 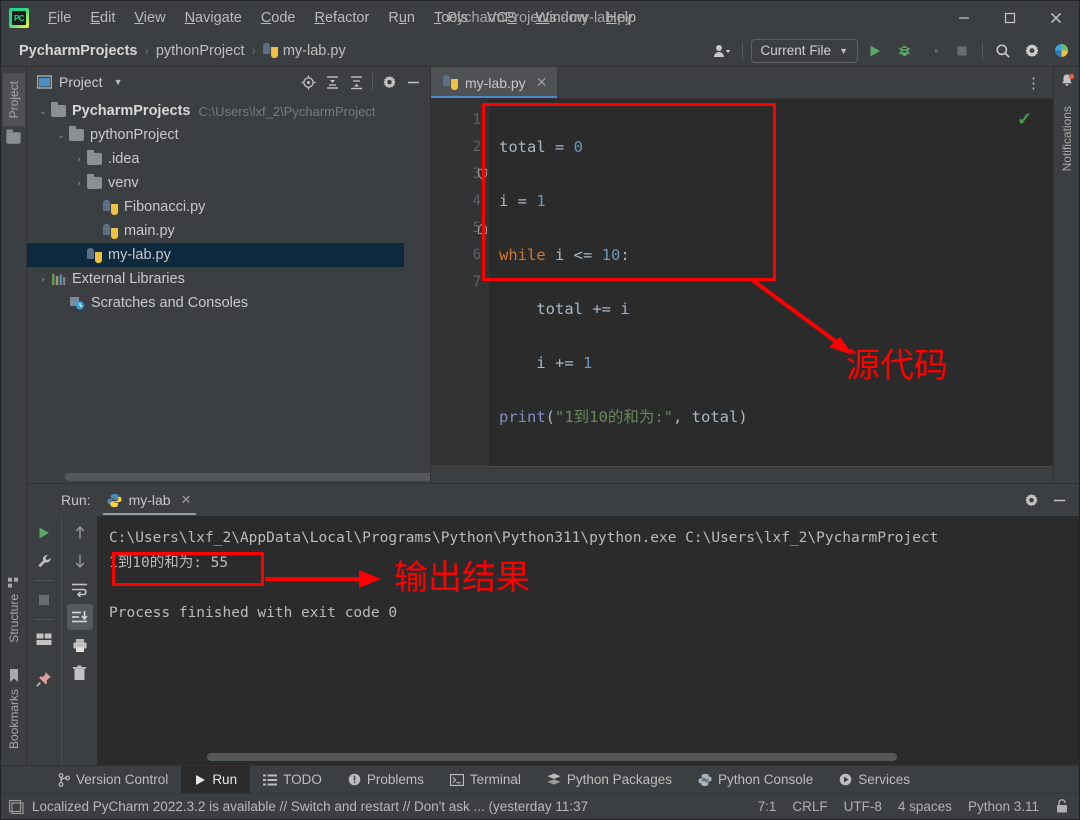 What do you see at coordinates (59, 18) in the screenshot?
I see `menu-file: File` at bounding box center [59, 18].